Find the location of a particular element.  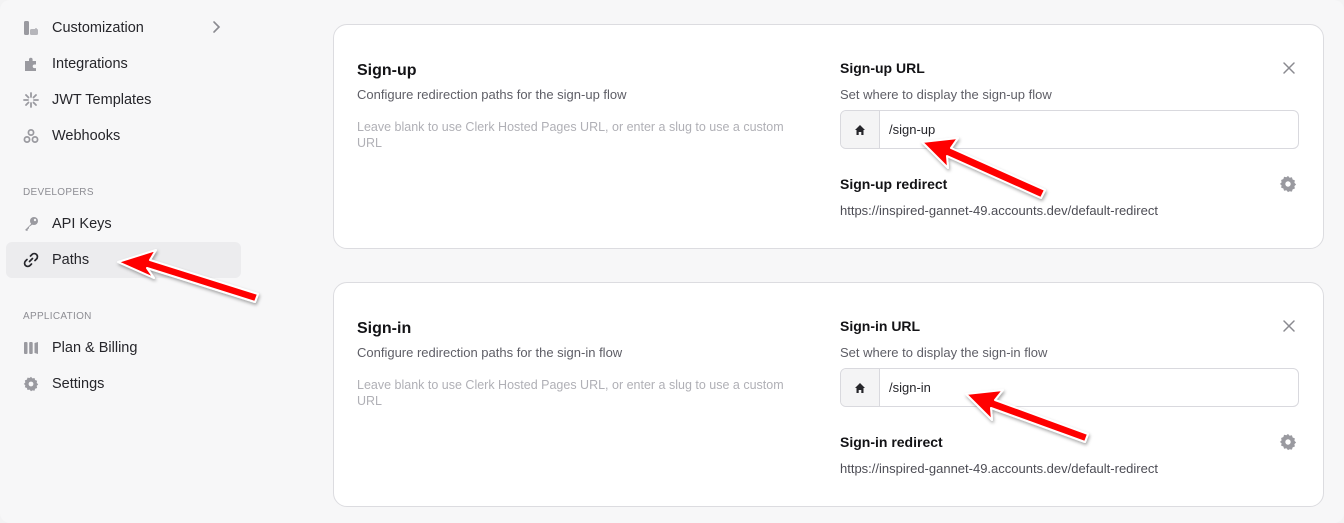

sidebar-item-label: Settings is located at coordinates (78, 384).